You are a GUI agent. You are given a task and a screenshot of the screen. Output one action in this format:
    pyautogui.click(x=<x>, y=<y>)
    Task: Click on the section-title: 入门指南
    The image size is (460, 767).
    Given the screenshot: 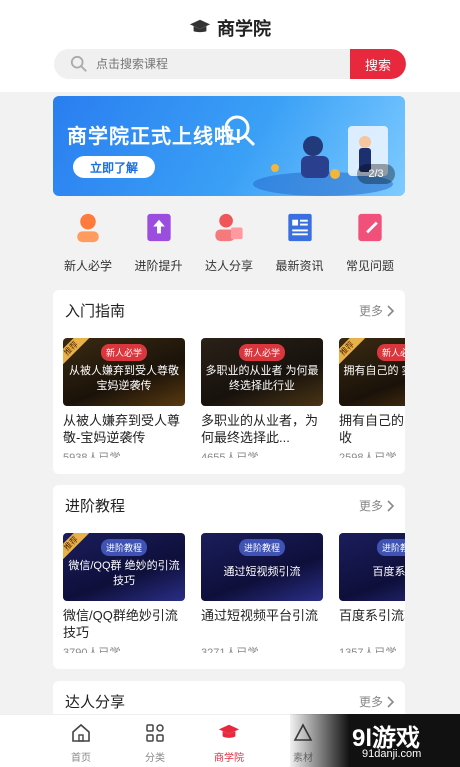 What is the action you would take?
    pyautogui.click(x=95, y=311)
    